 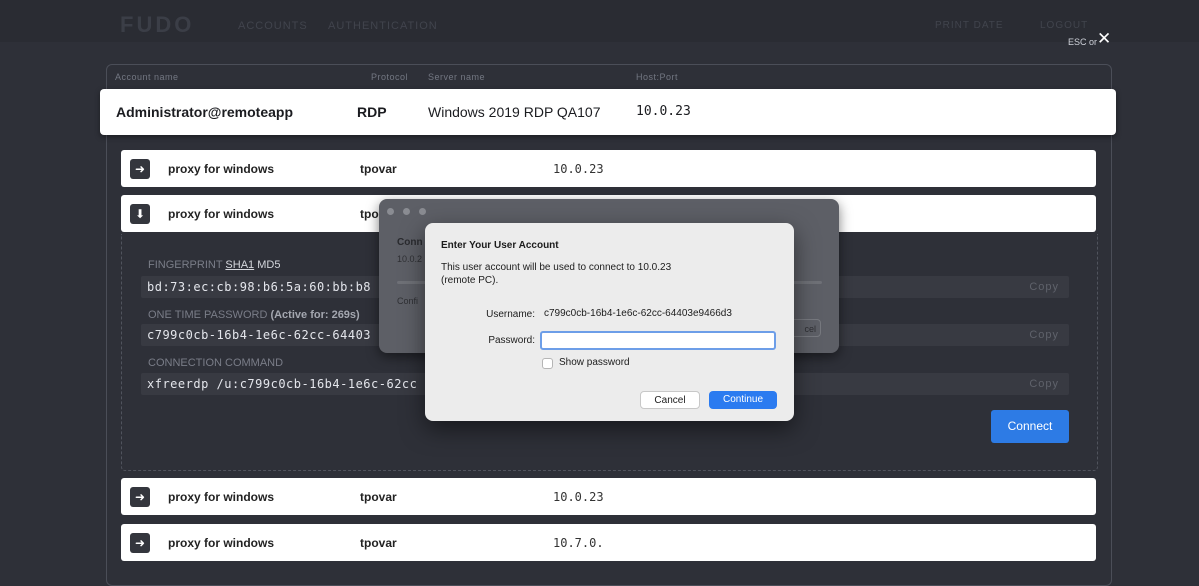 I want to click on fingerprint-label: FINGERPRINT SHA1 MD5, so click(x=214, y=265).